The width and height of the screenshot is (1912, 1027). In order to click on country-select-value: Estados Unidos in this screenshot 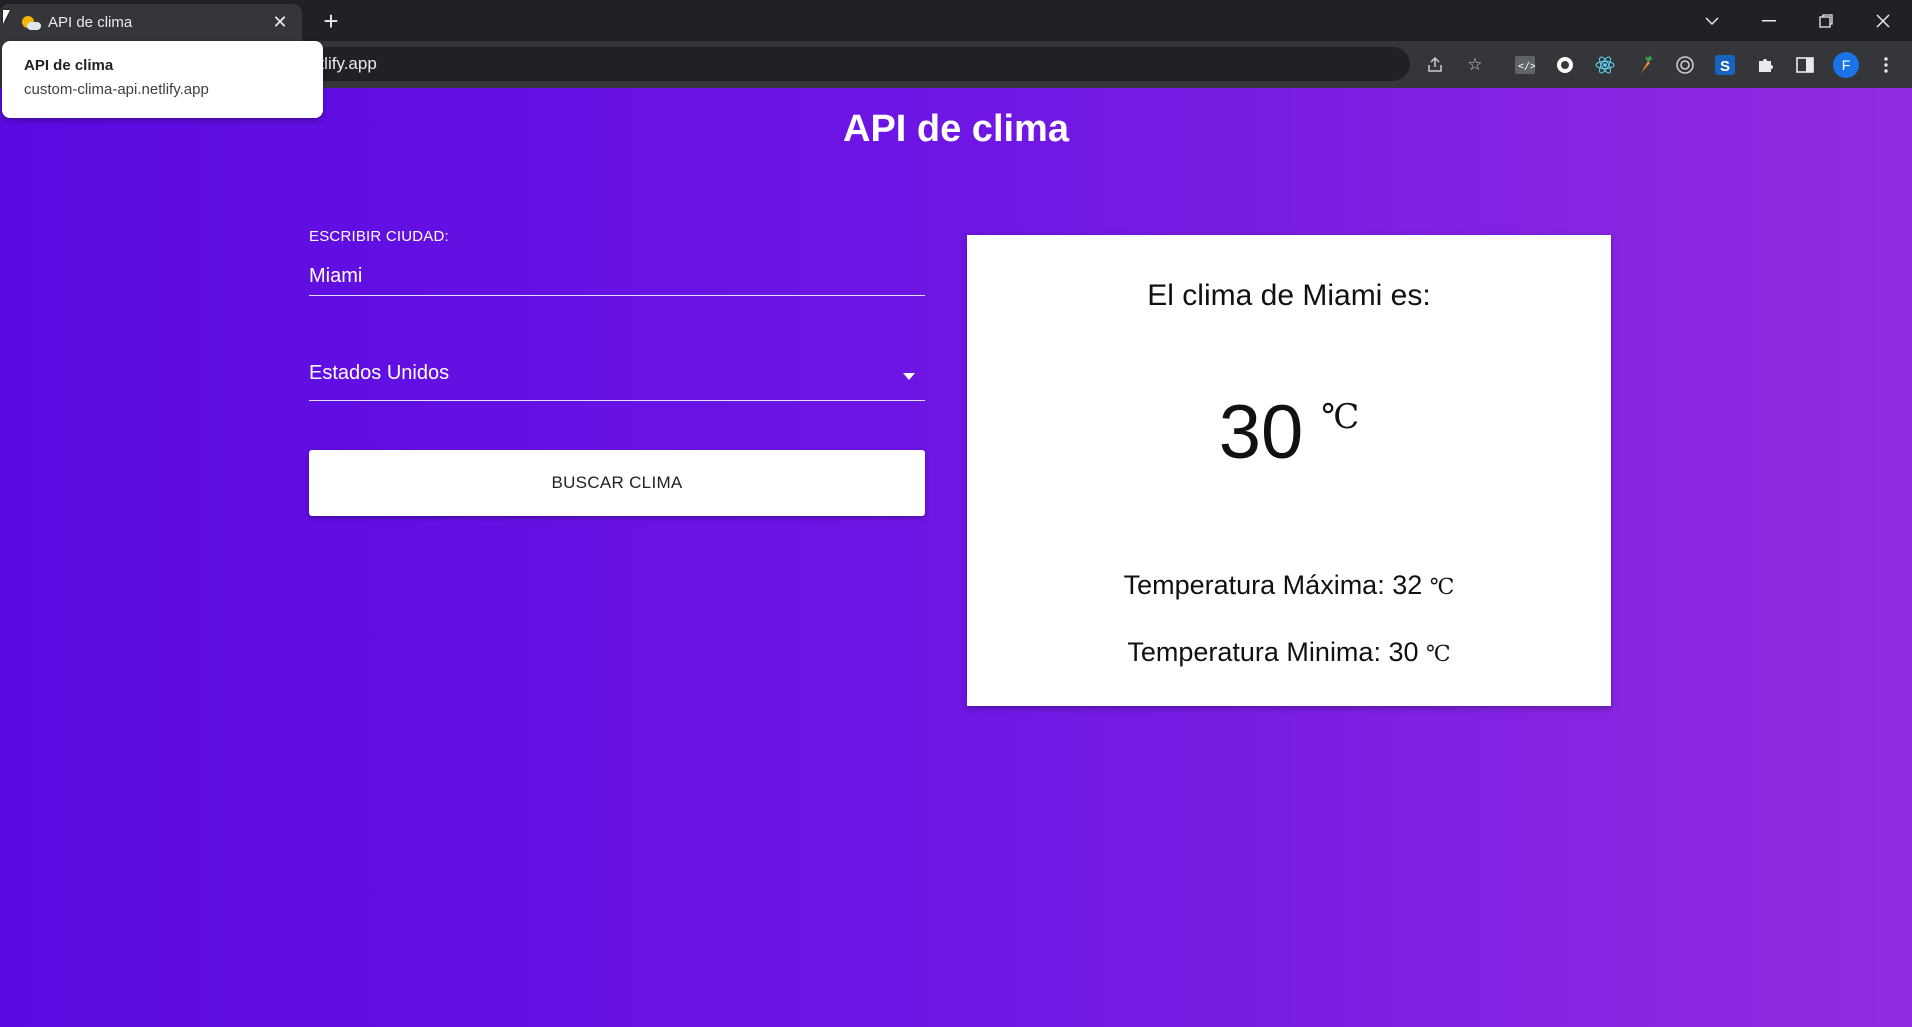, I will do `click(379, 373)`.